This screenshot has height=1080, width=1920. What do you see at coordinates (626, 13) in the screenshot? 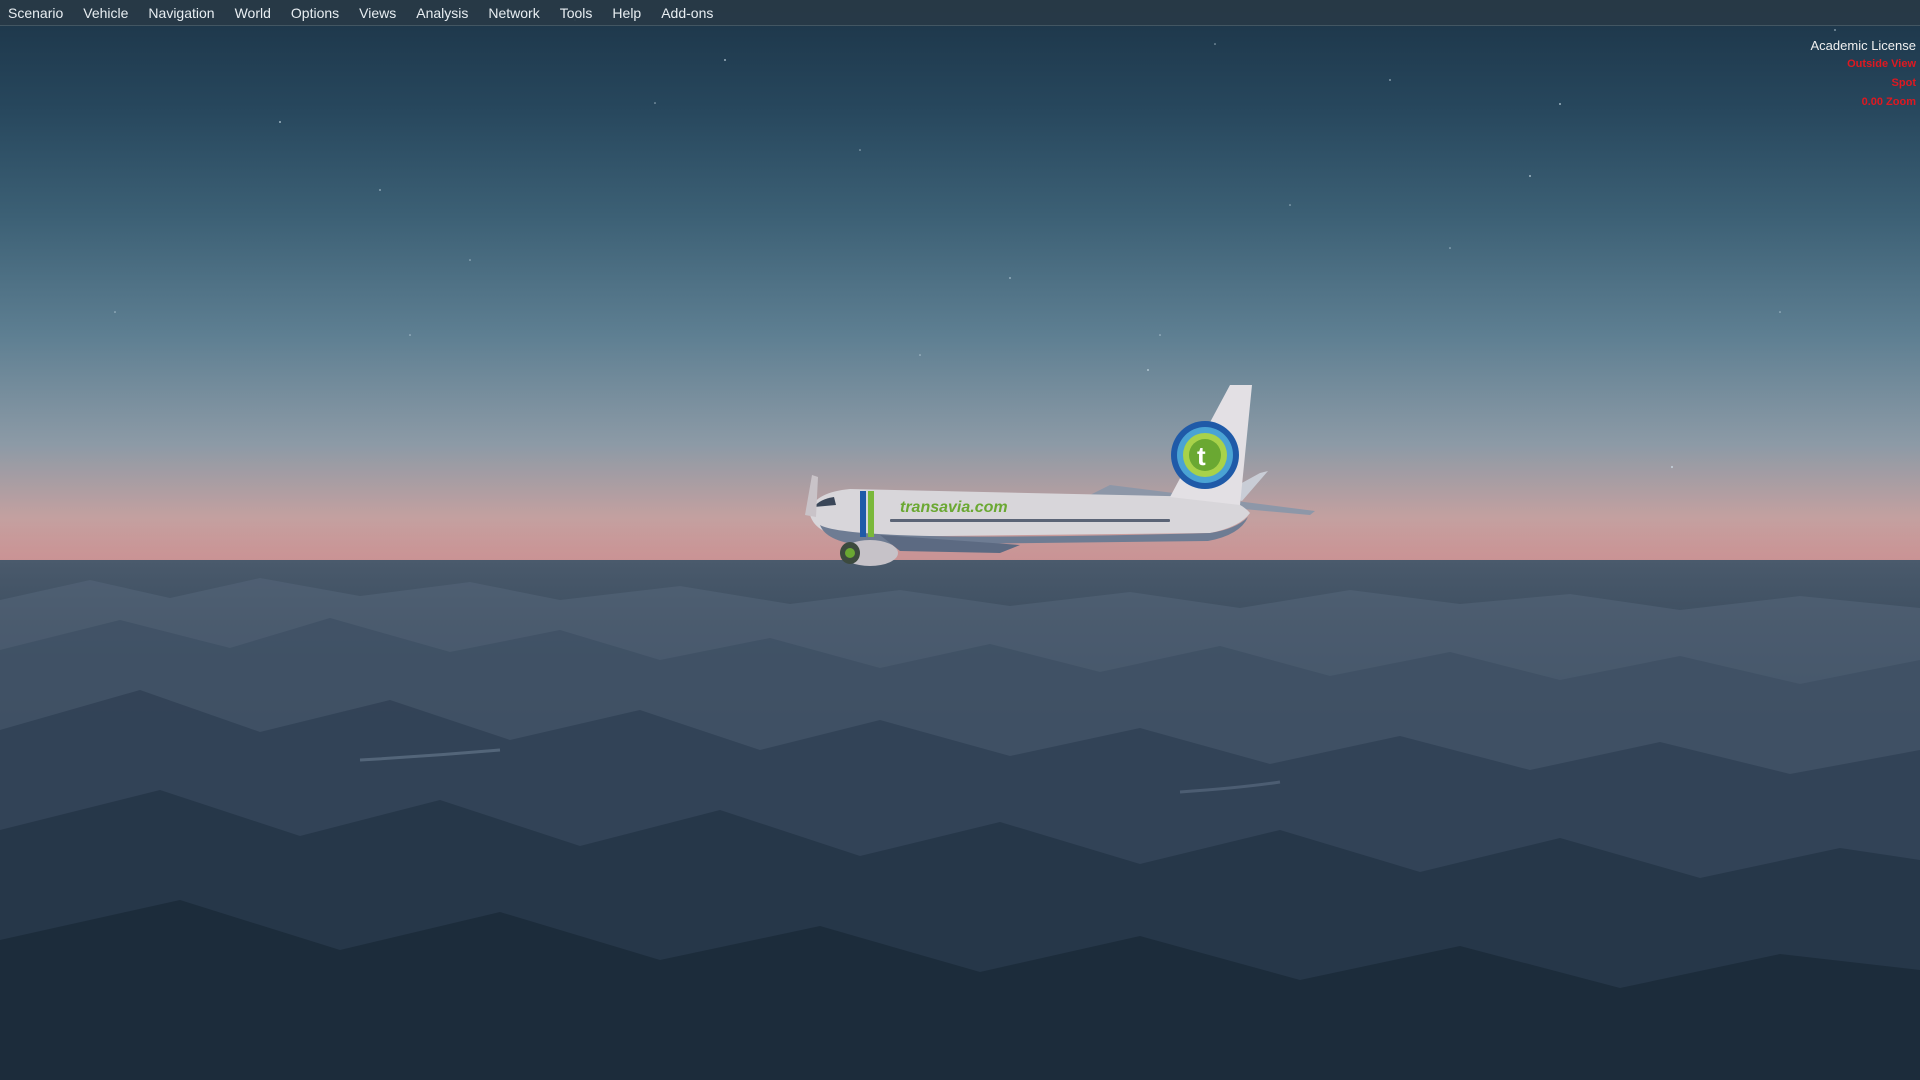
I see `menu-help: Help` at bounding box center [626, 13].